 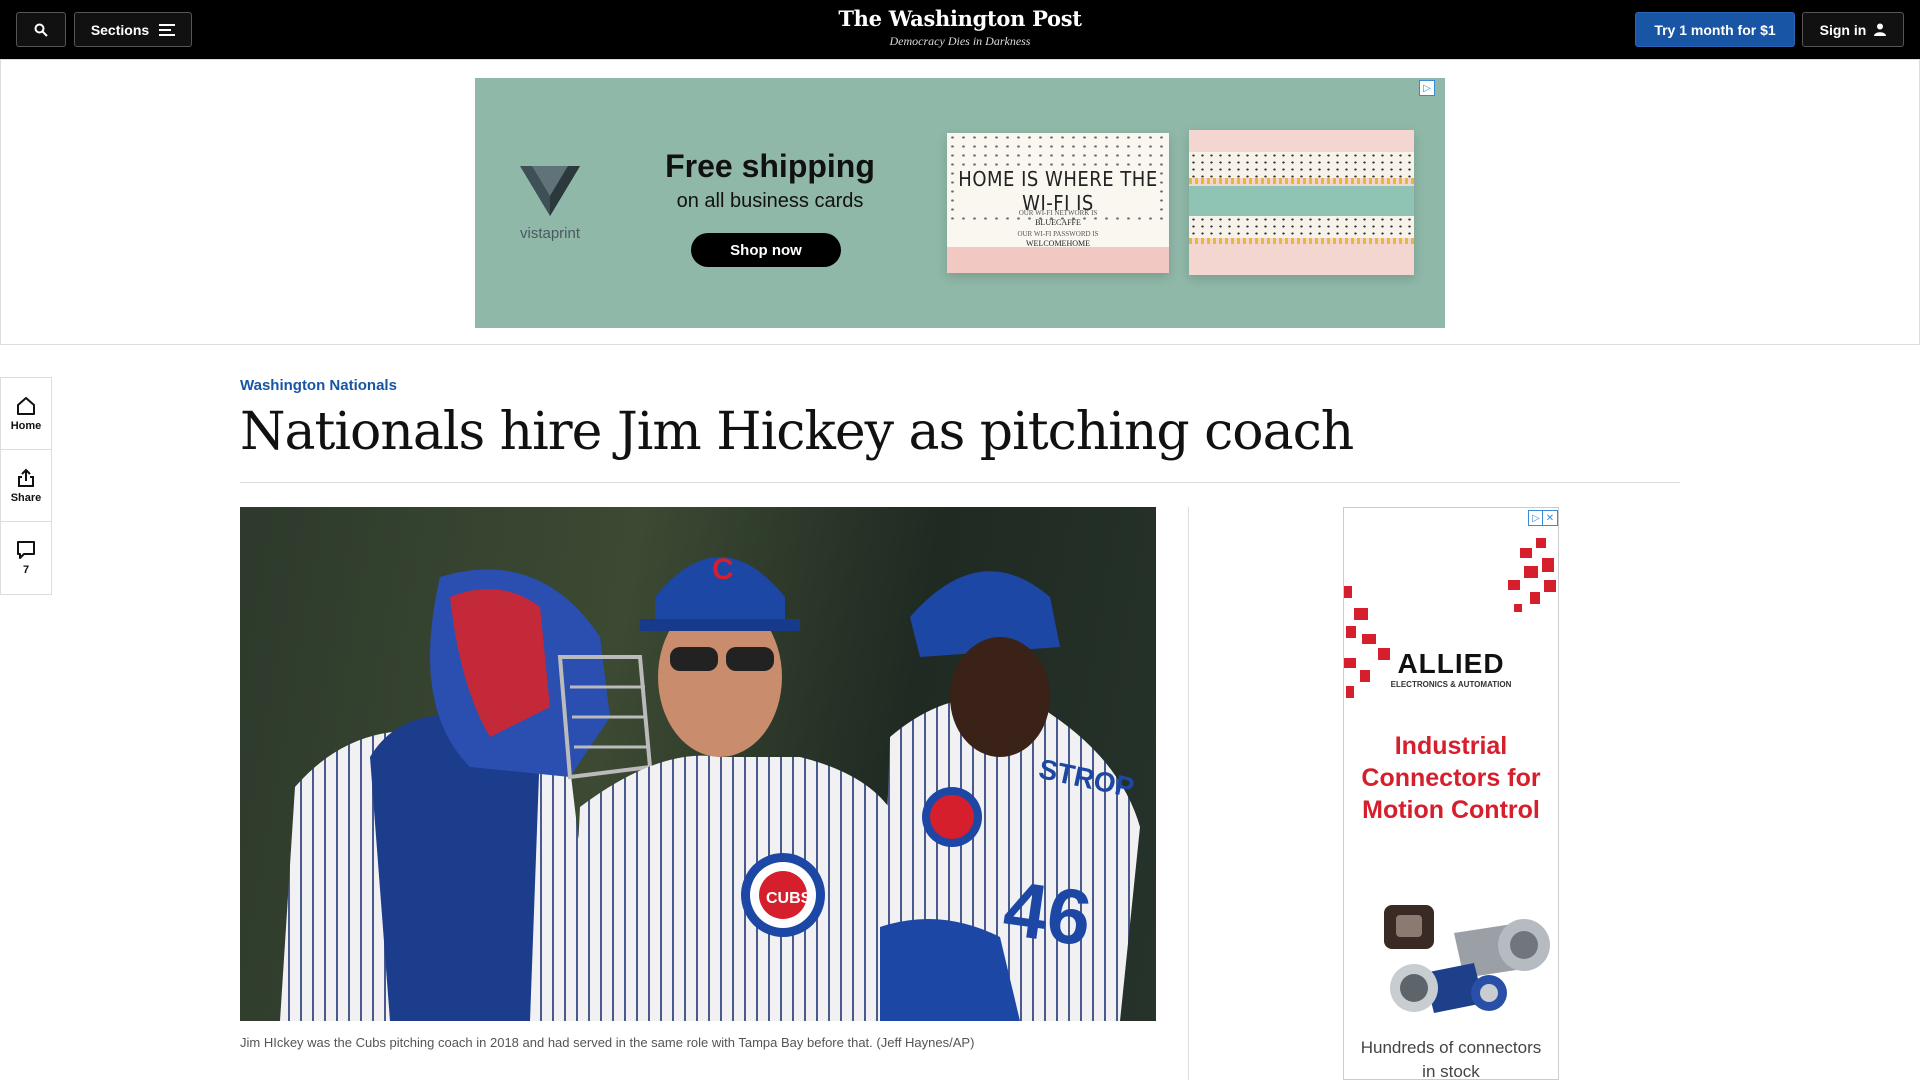 What do you see at coordinates (1880, 29) in the screenshot?
I see `user-icon` at bounding box center [1880, 29].